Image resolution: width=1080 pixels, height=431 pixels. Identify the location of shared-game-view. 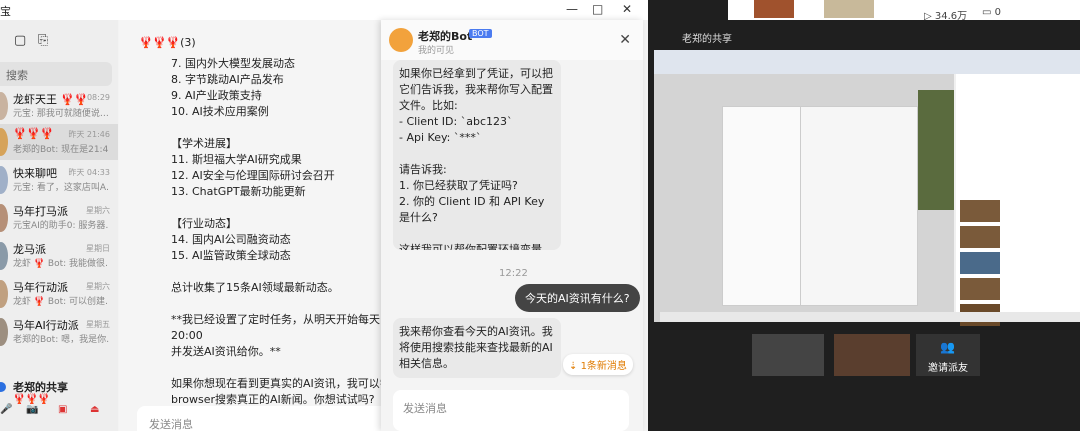
(936, 150).